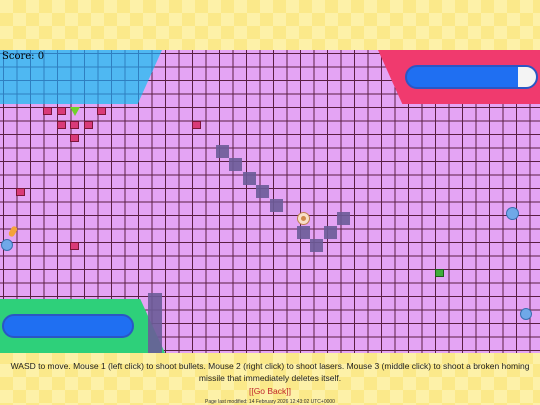 The height and width of the screenshot is (405, 540). I want to click on go-back-link: [[Go Back]], so click(270, 391).